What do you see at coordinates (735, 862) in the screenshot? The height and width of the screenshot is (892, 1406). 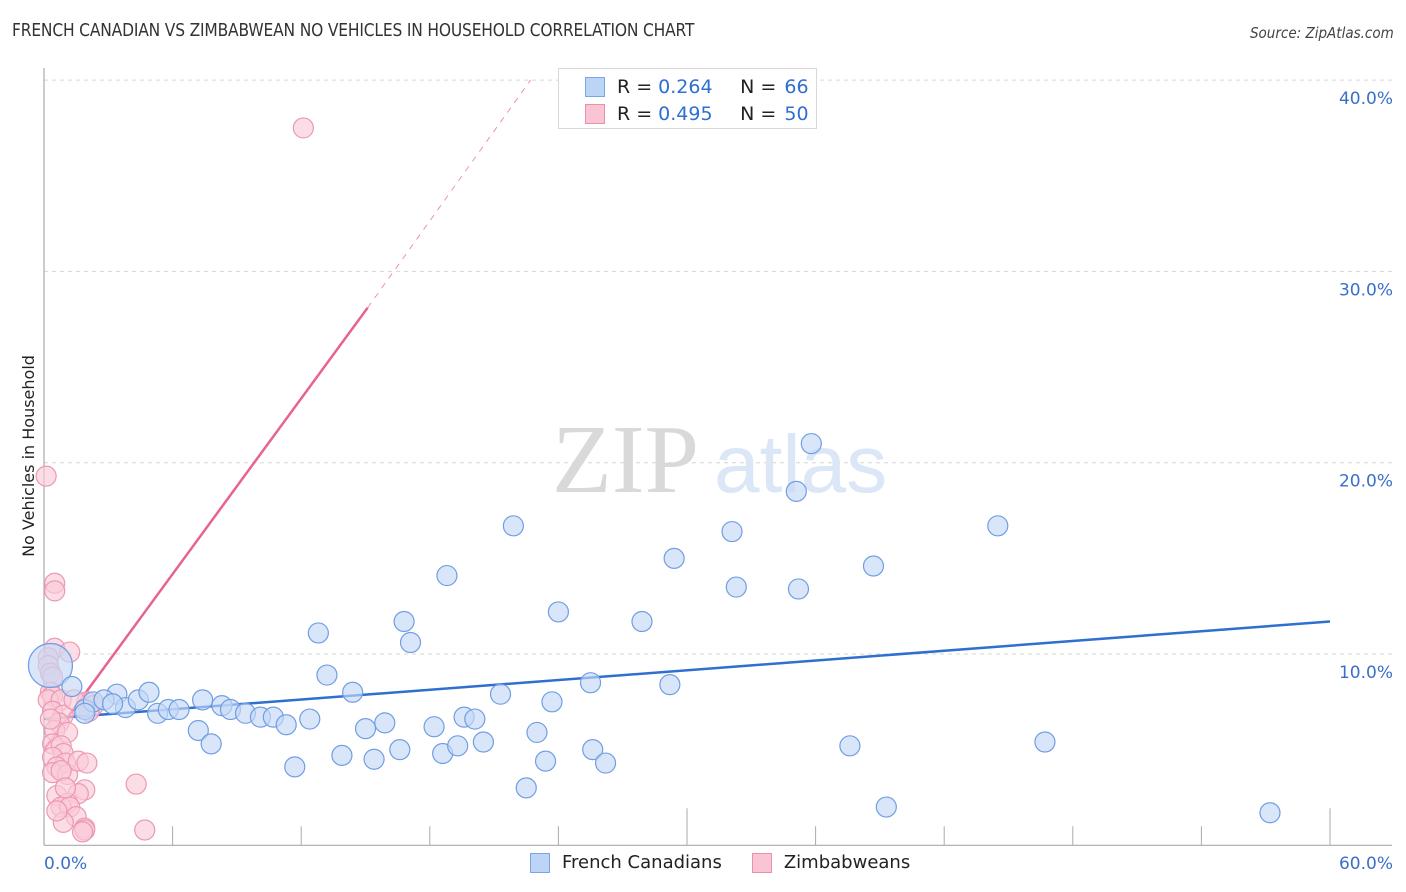 I see `series-legend: French Canadians Zimbabweans` at bounding box center [735, 862].